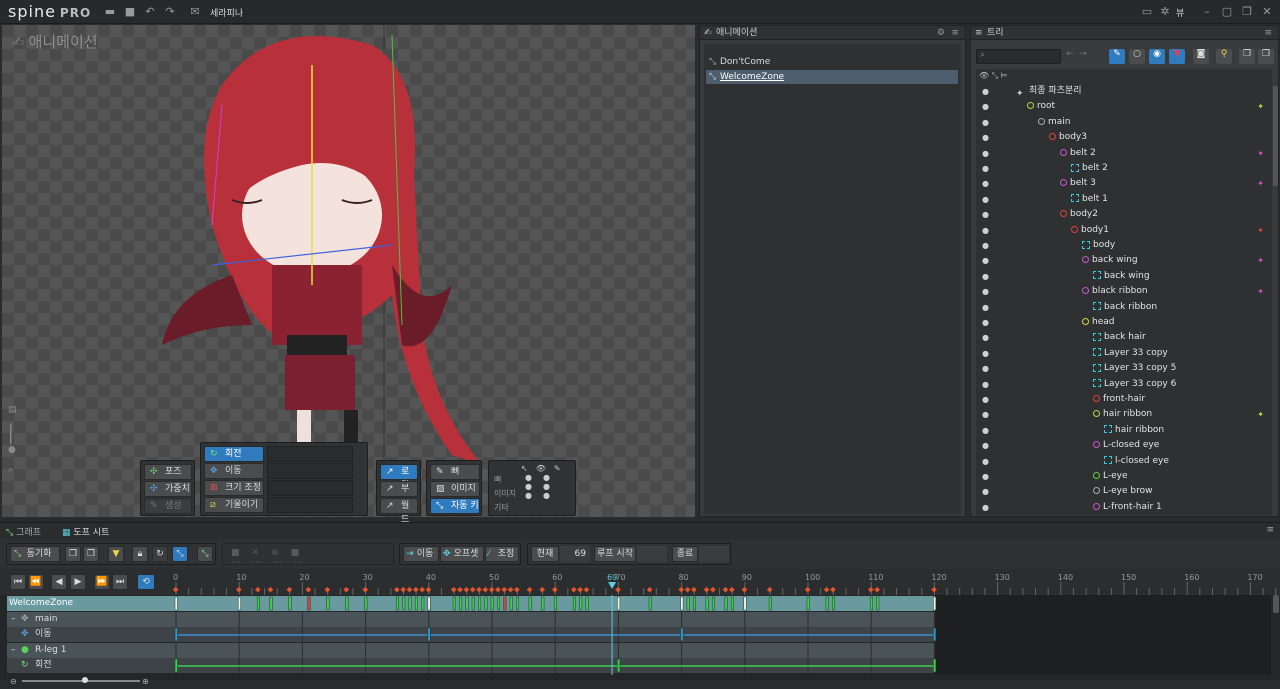  Describe the element at coordinates (234, 454) in the screenshot. I see `rotate-button: ↻ 회전` at that location.